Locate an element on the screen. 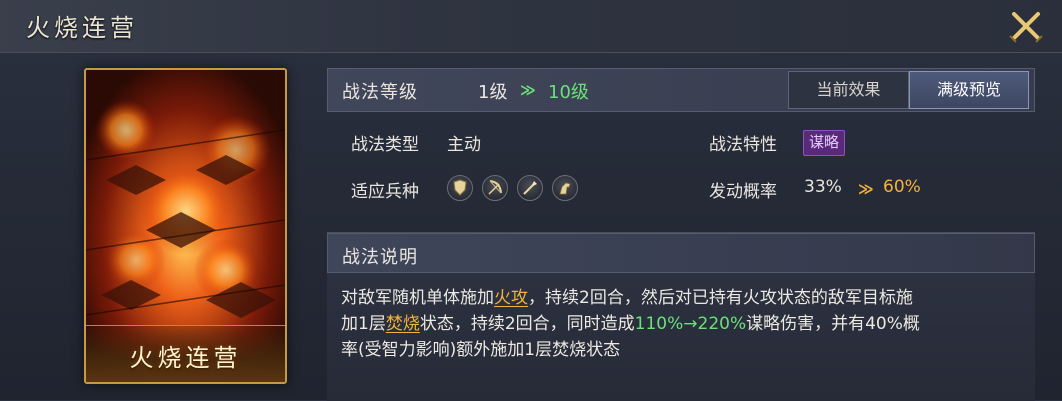 The image size is (1062, 401). desc-seg6: 率(受智力影响)额外施加1层焚烧状态 is located at coordinates (481, 350).